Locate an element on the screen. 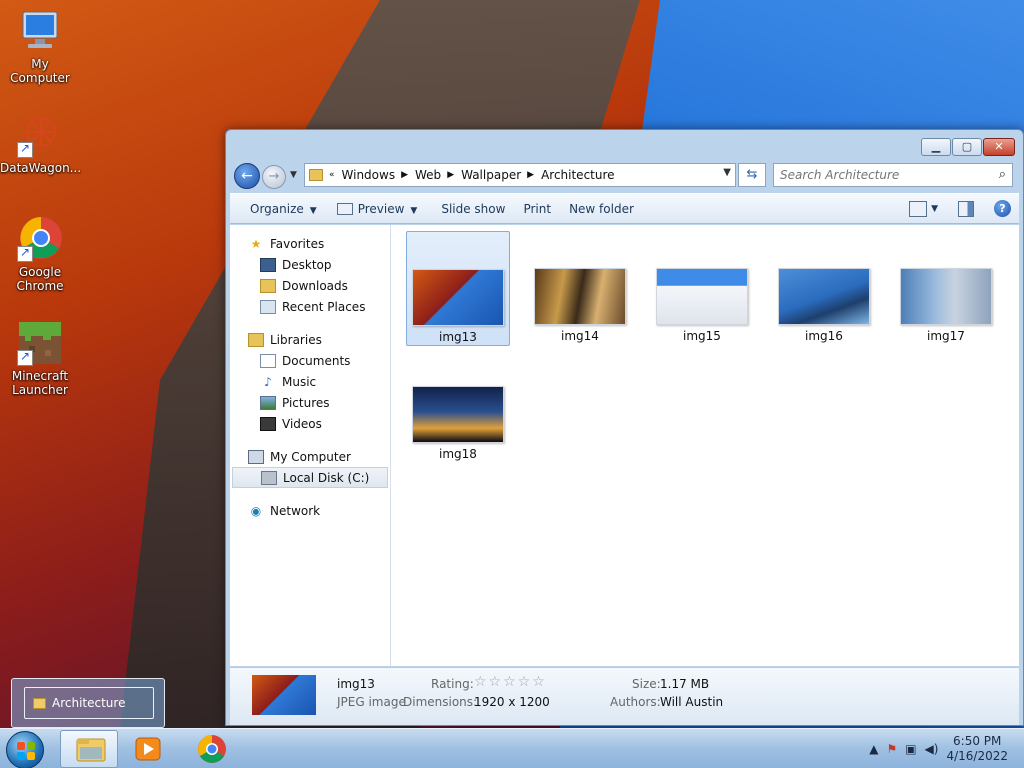 This screenshot has width=1024, height=768. nav-label: My Computer is located at coordinates (310, 456).